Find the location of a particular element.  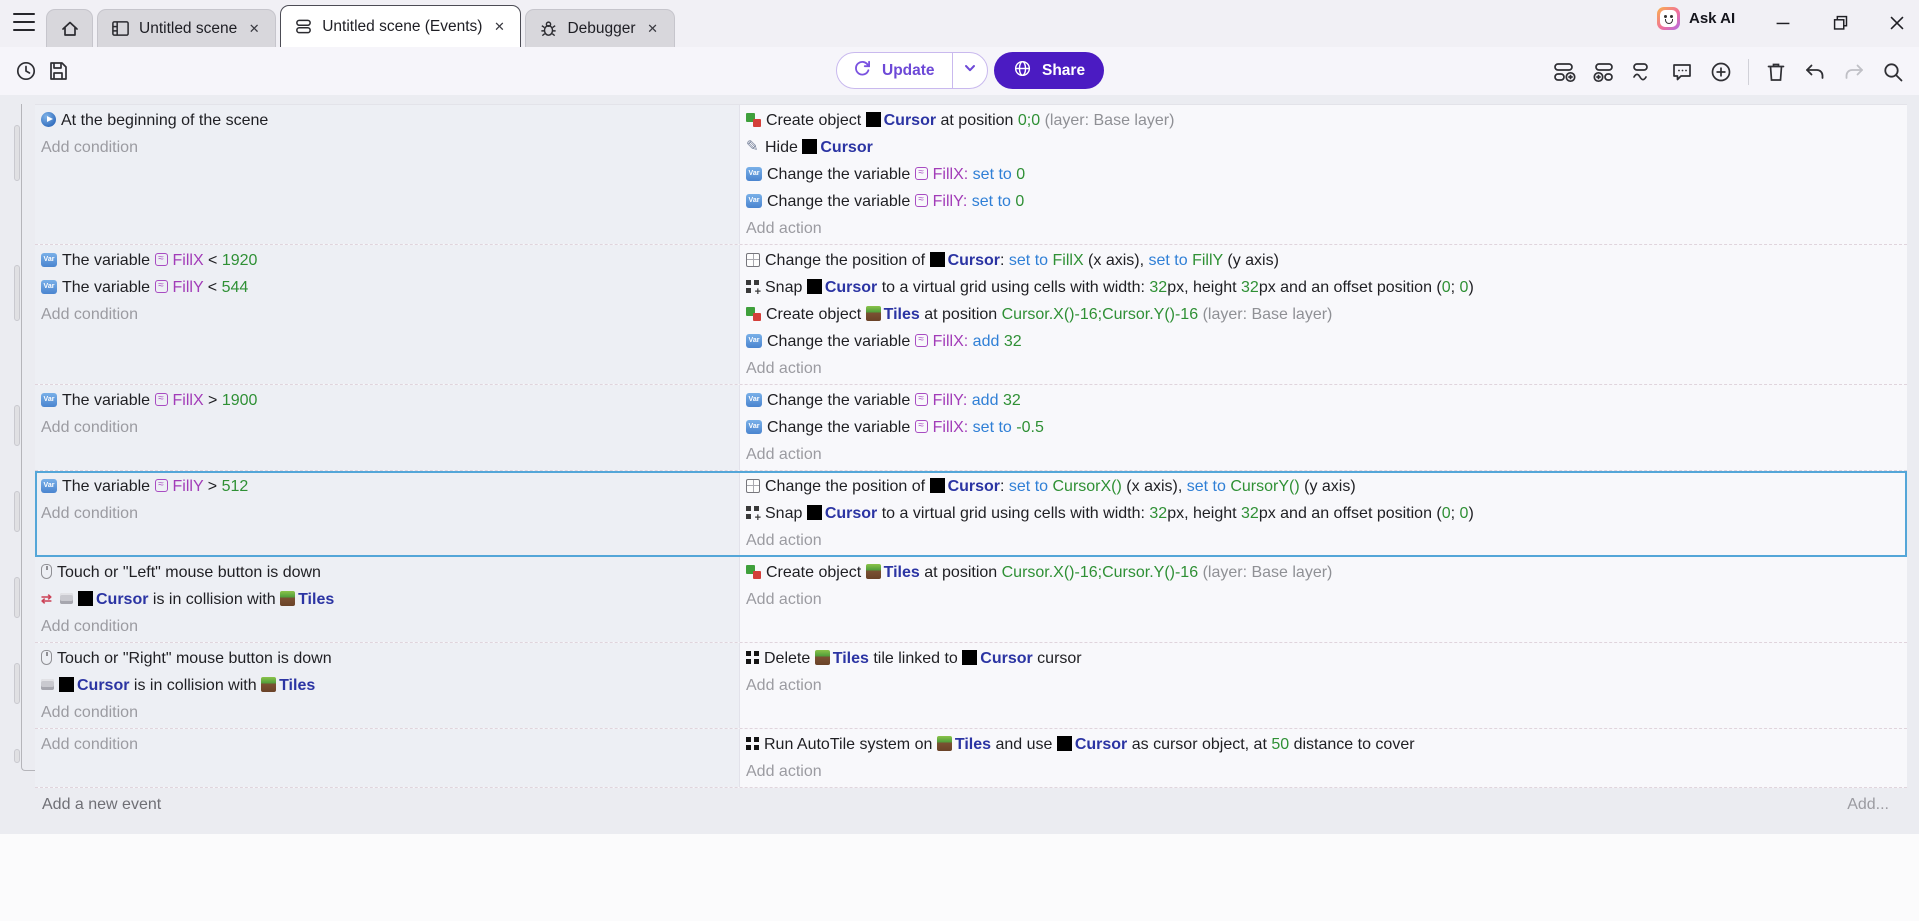

tab-debugger: Debugger is located at coordinates (600, 28).